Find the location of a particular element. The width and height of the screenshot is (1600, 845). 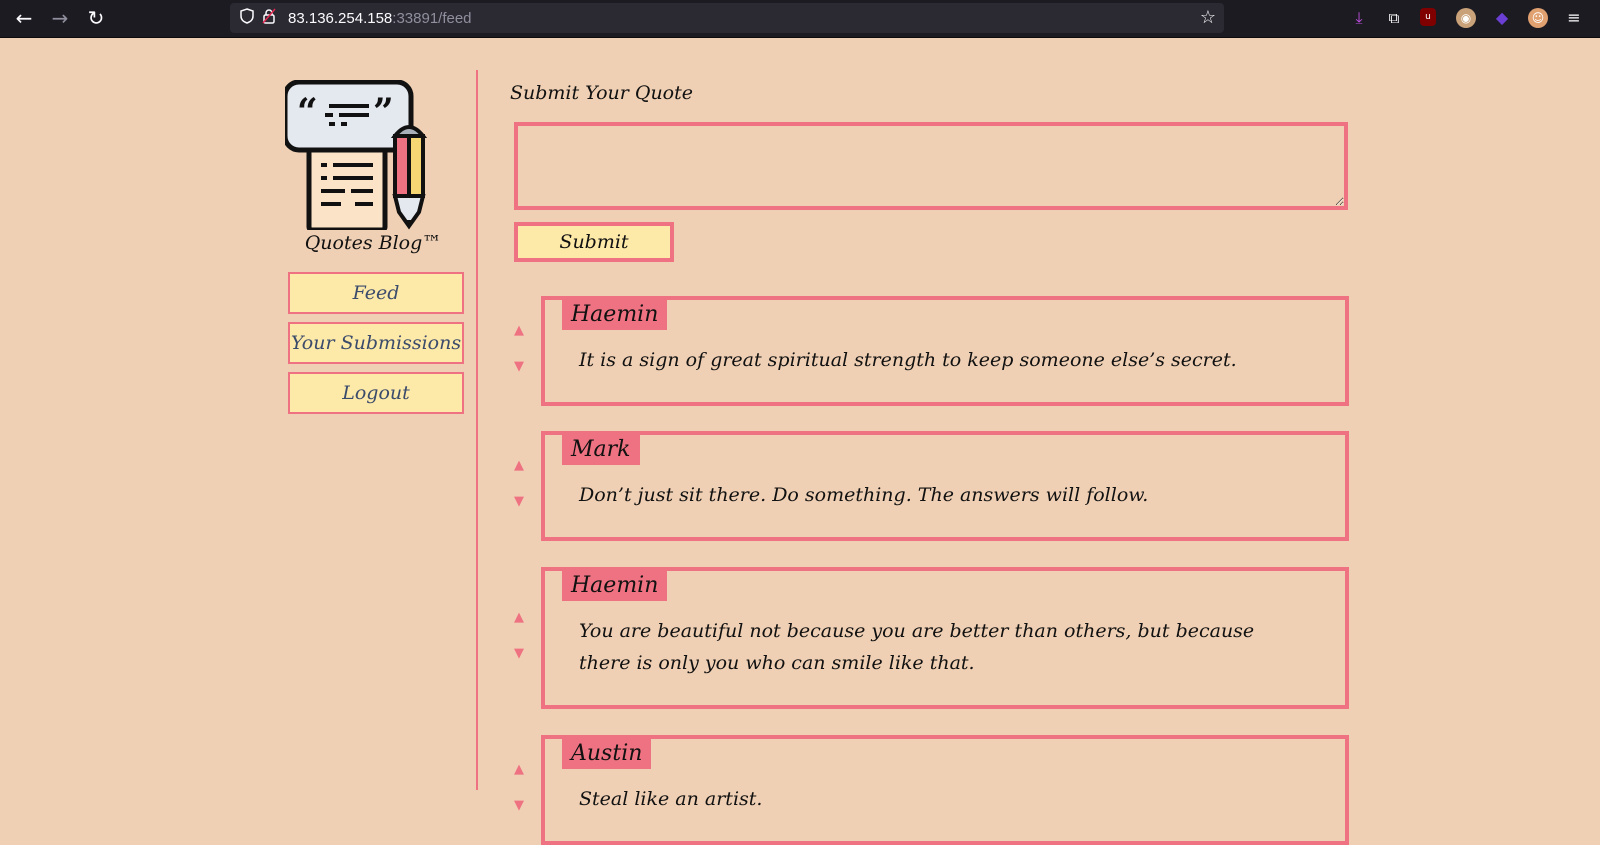

shield-icon is located at coordinates (247, 18).